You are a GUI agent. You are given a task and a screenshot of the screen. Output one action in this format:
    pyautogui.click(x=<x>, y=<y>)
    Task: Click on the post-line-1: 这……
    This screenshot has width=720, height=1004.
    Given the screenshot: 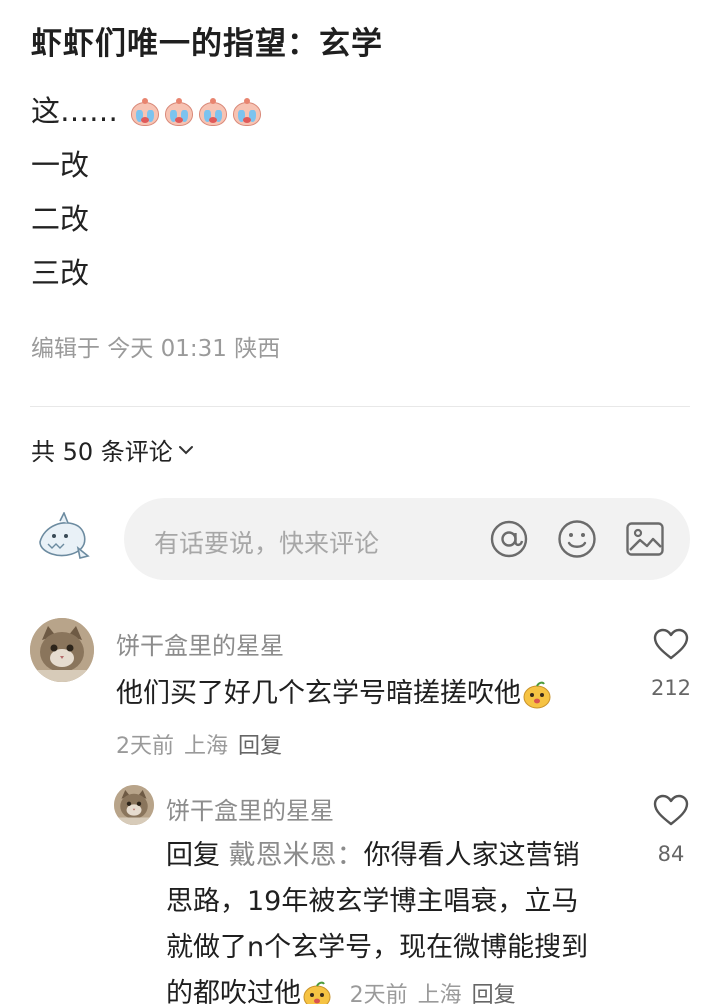 What is the action you would take?
    pyautogui.click(x=147, y=109)
    